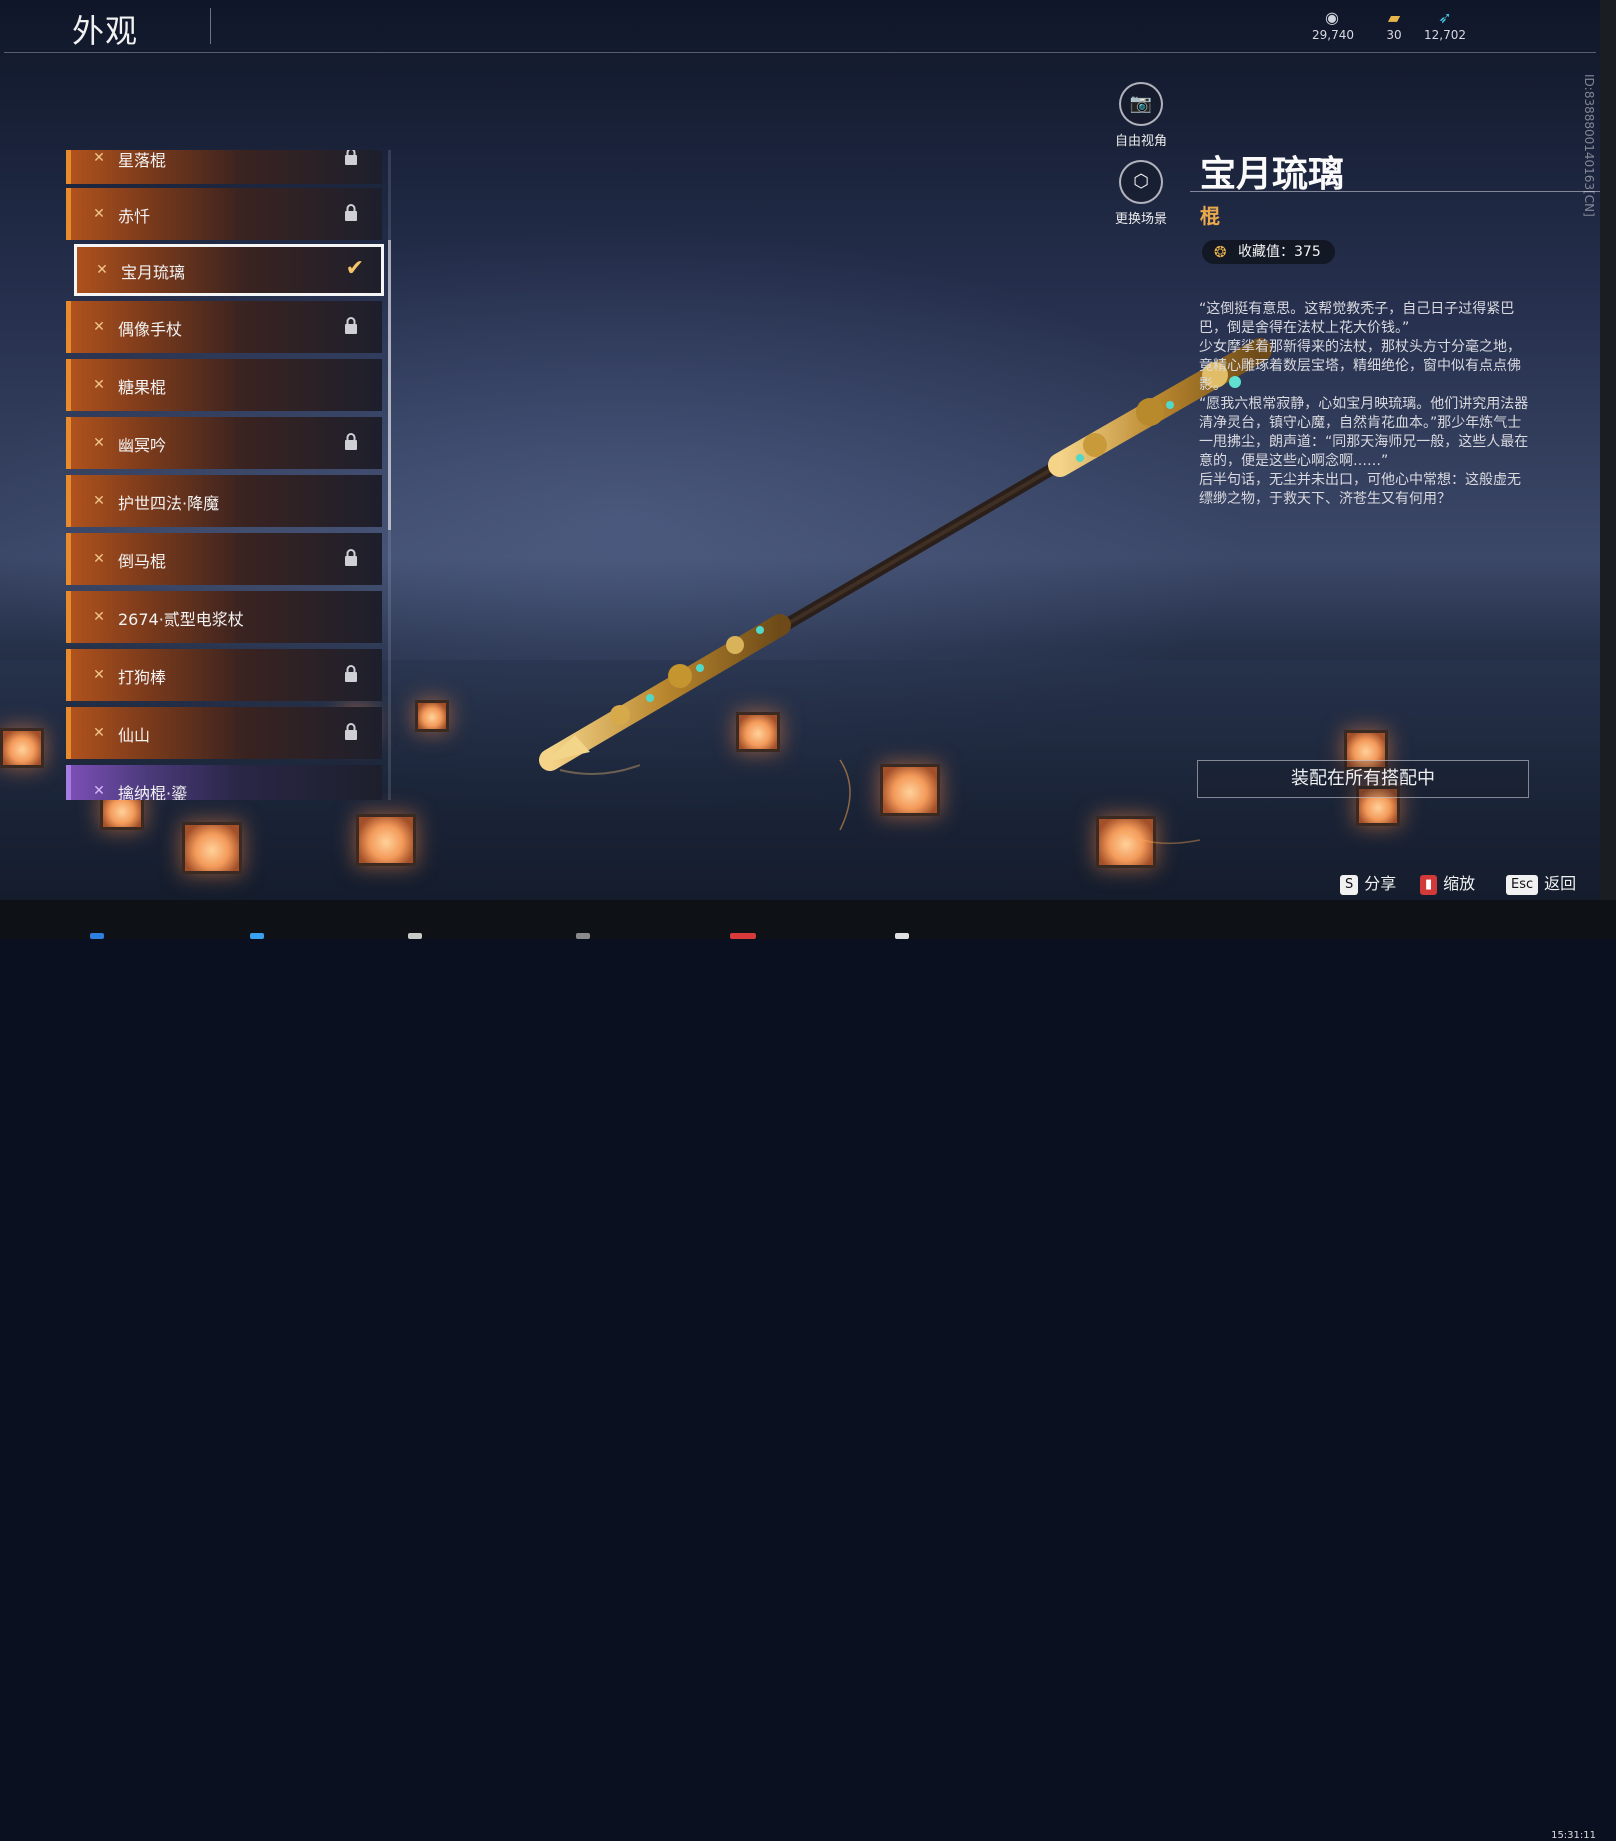 This screenshot has height=1841, width=1616. I want to click on list-item-label: 偶像手杖, so click(150, 329).